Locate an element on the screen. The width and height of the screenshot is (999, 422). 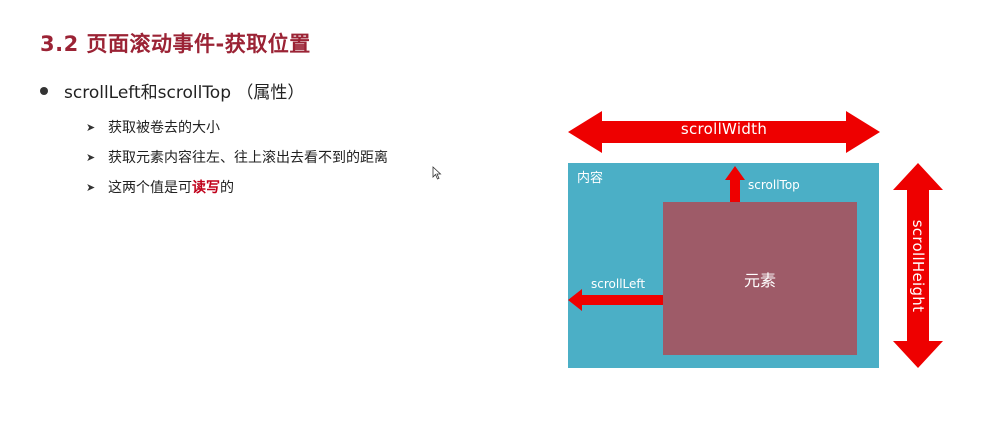
main-bullet-text: scrollLeft和scrollTop （属性） is located at coordinates (184, 93).